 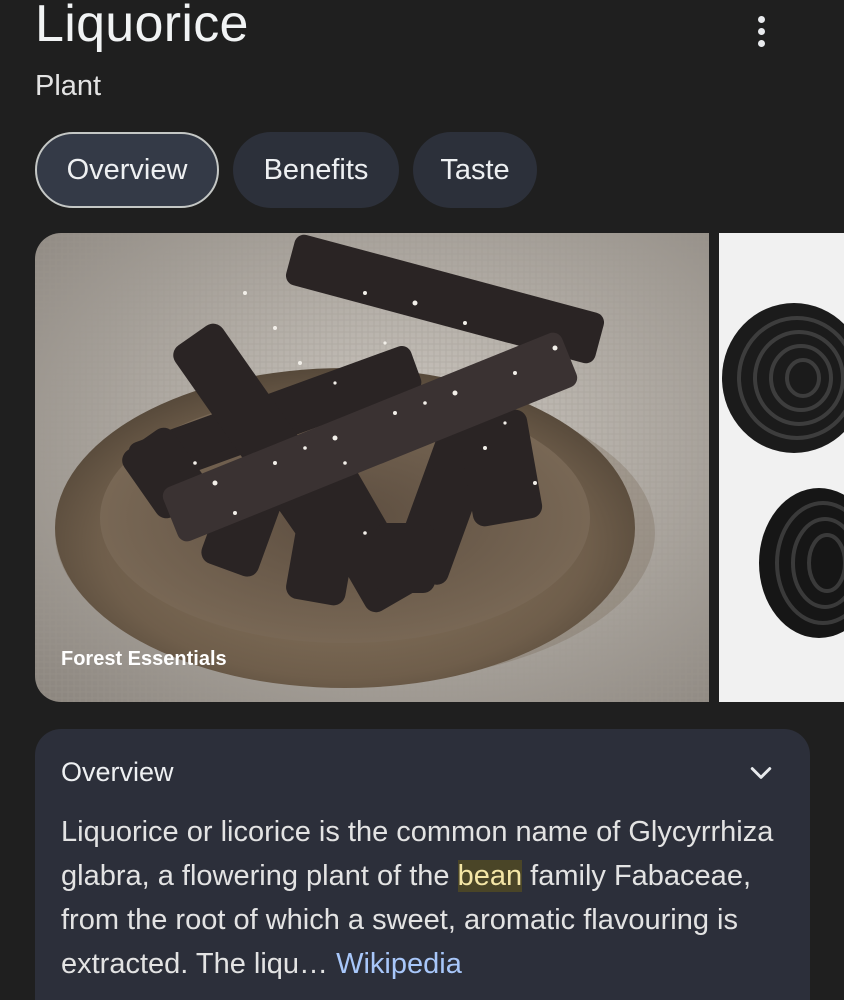 What do you see at coordinates (422, 772) in the screenshot?
I see `overview-expand-toggle: Overview` at bounding box center [422, 772].